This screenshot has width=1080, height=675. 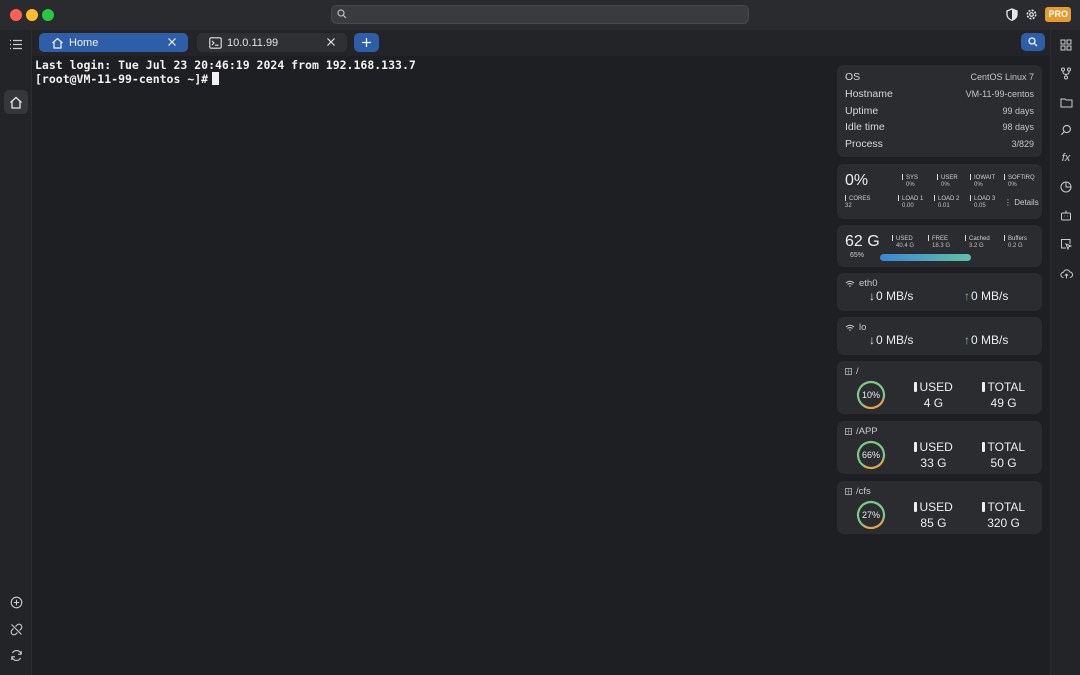 I want to click on plus-icon, so click(x=366, y=42).